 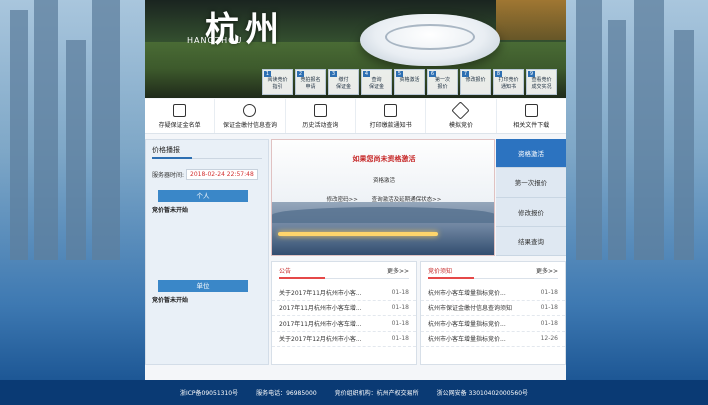 What do you see at coordinates (482, 392) in the screenshot?
I see `footer-police: 浙公网安备 33010402000560号` at bounding box center [482, 392].